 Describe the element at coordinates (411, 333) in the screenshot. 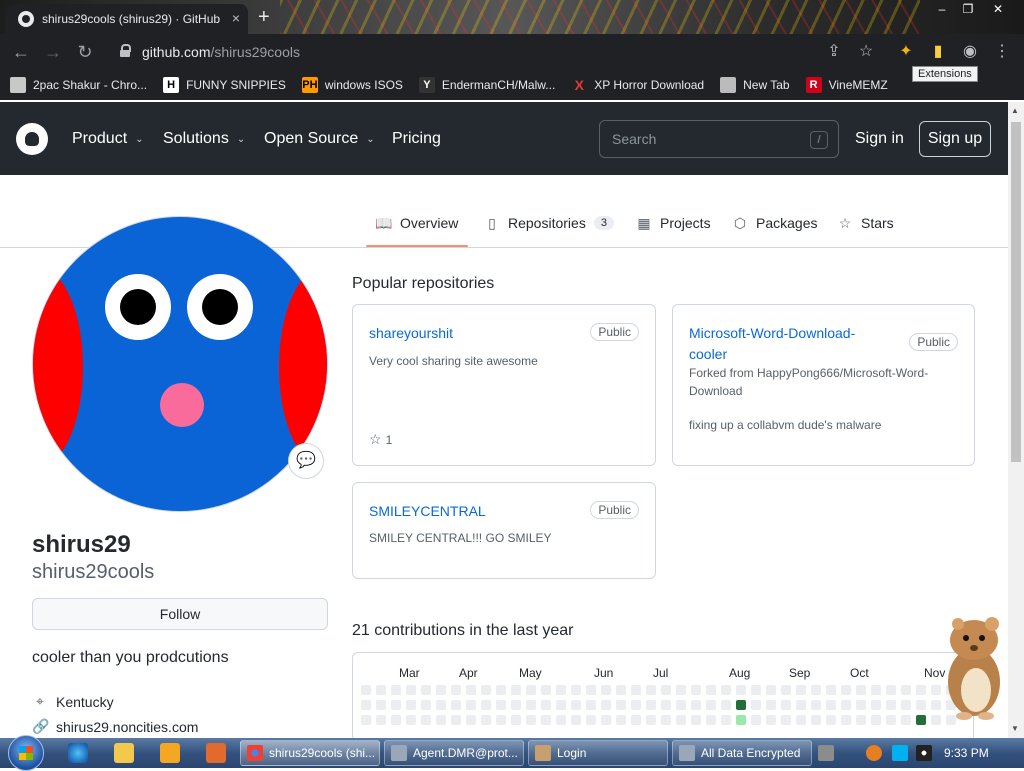

I see `repo-link: shareyourshit` at that location.